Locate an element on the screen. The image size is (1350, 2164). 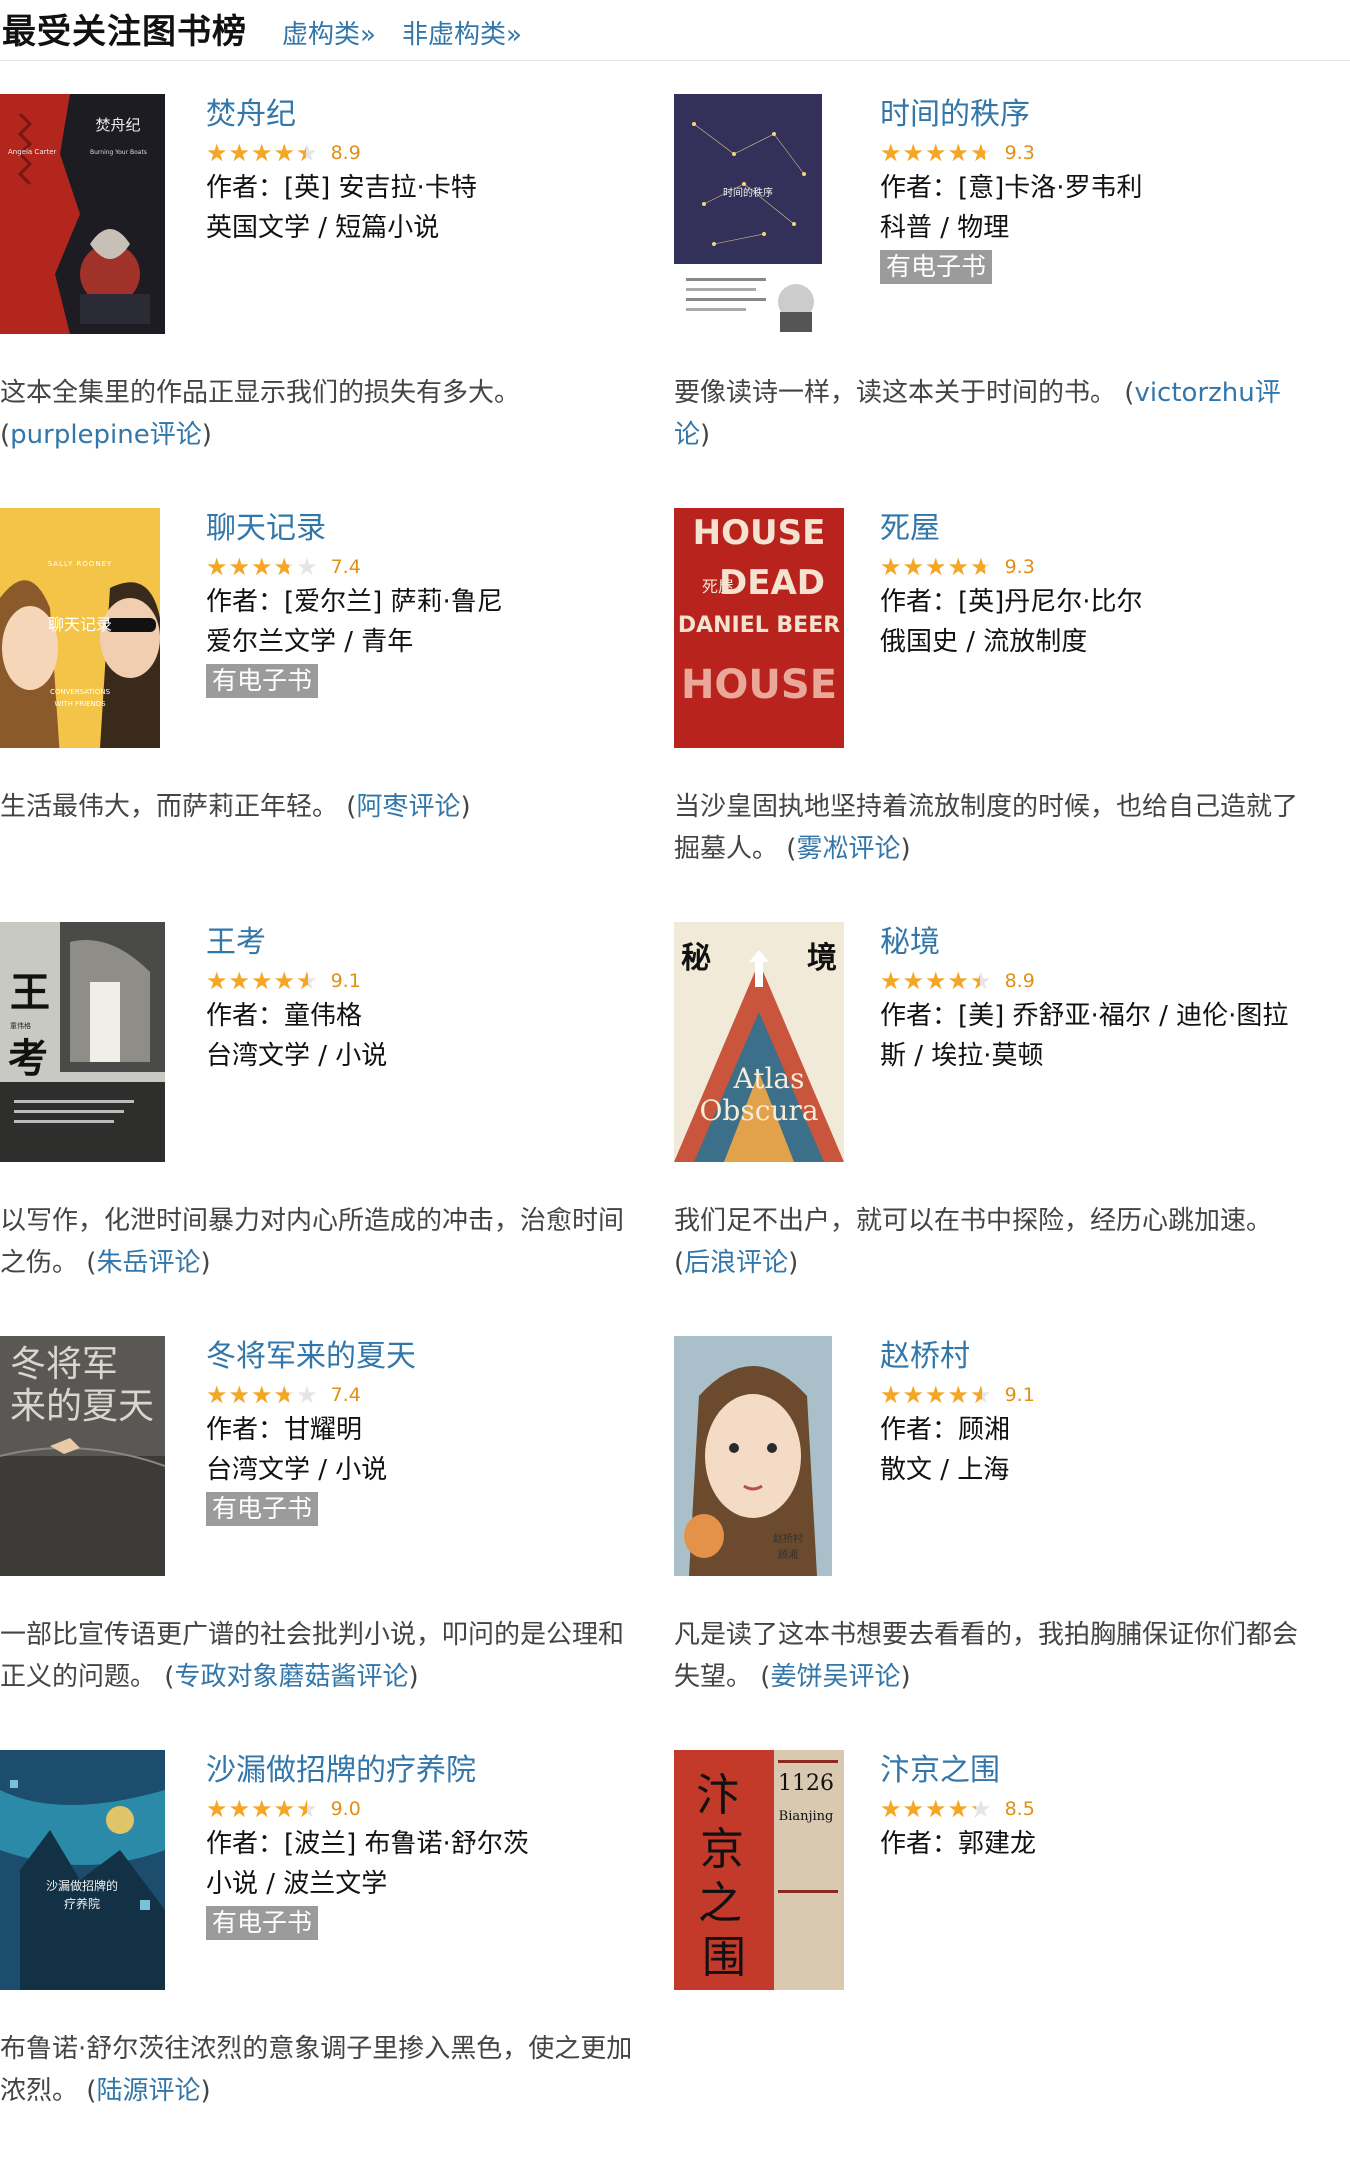
tab-nonfiction: 非虚构类» is located at coordinates (462, 32).